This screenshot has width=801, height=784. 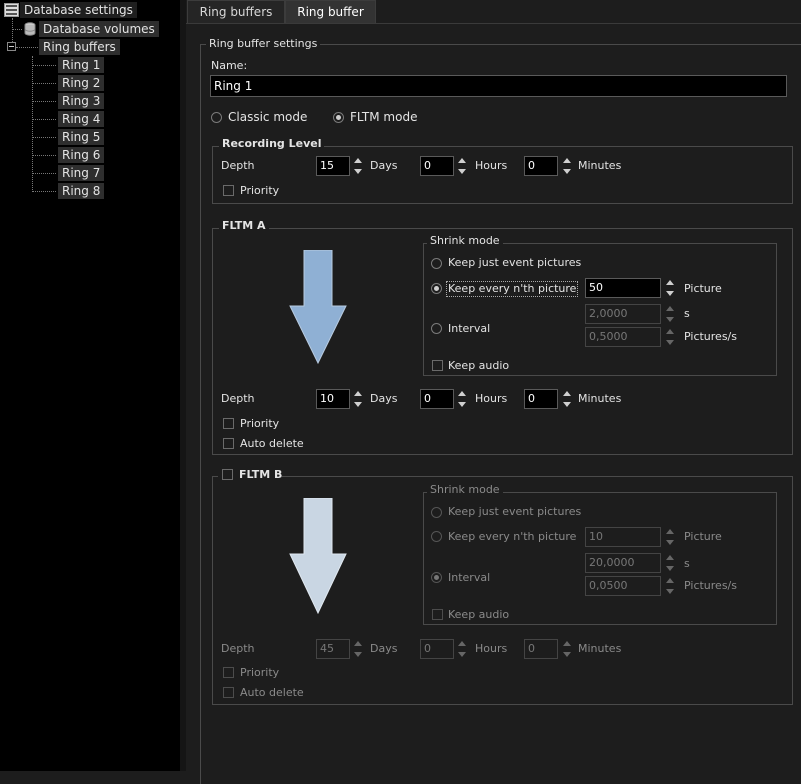 What do you see at coordinates (228, 190) in the screenshot?
I see `recording-priority-checkbox` at bounding box center [228, 190].